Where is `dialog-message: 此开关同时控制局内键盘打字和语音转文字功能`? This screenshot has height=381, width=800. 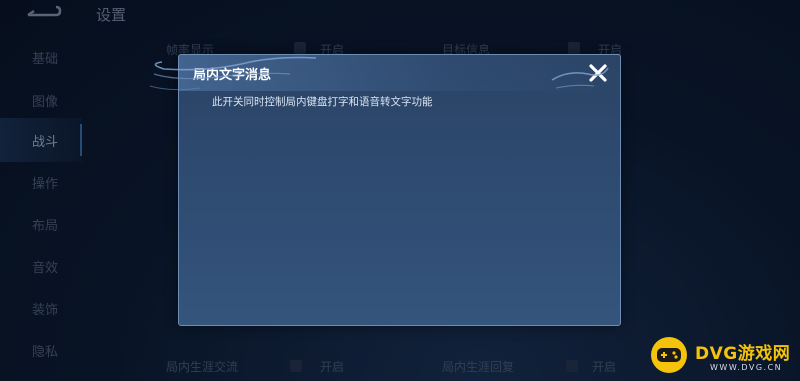 dialog-message: 此开关同时控制局内键盘打字和语音转文字功能 is located at coordinates (322, 102).